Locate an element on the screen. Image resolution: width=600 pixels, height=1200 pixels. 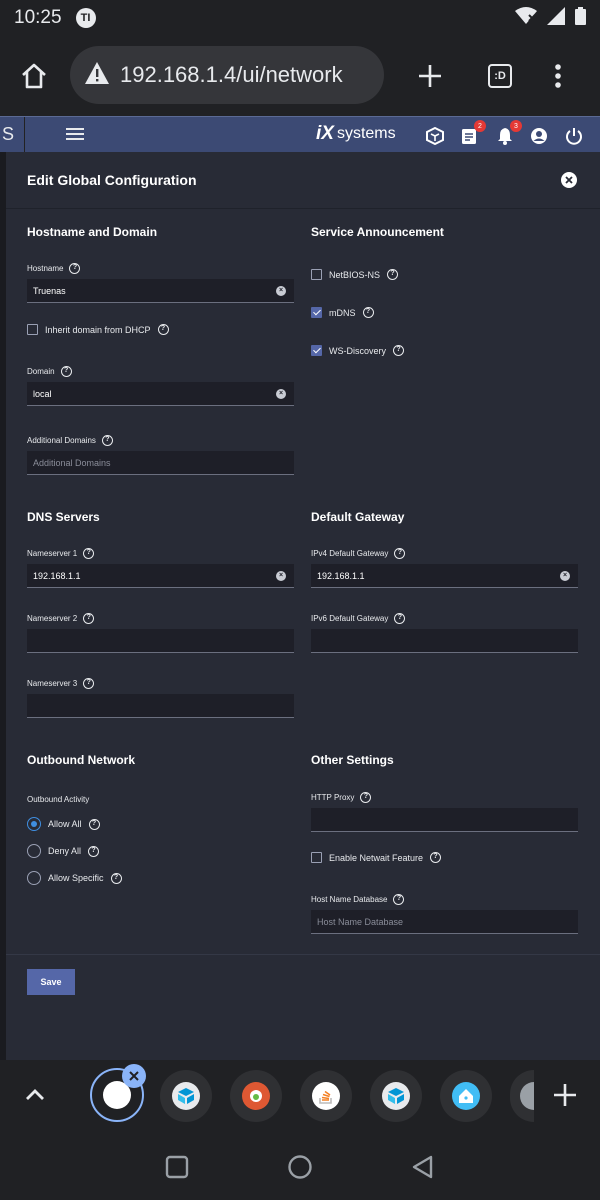
new-tab-button is located at coordinates (430, 76).